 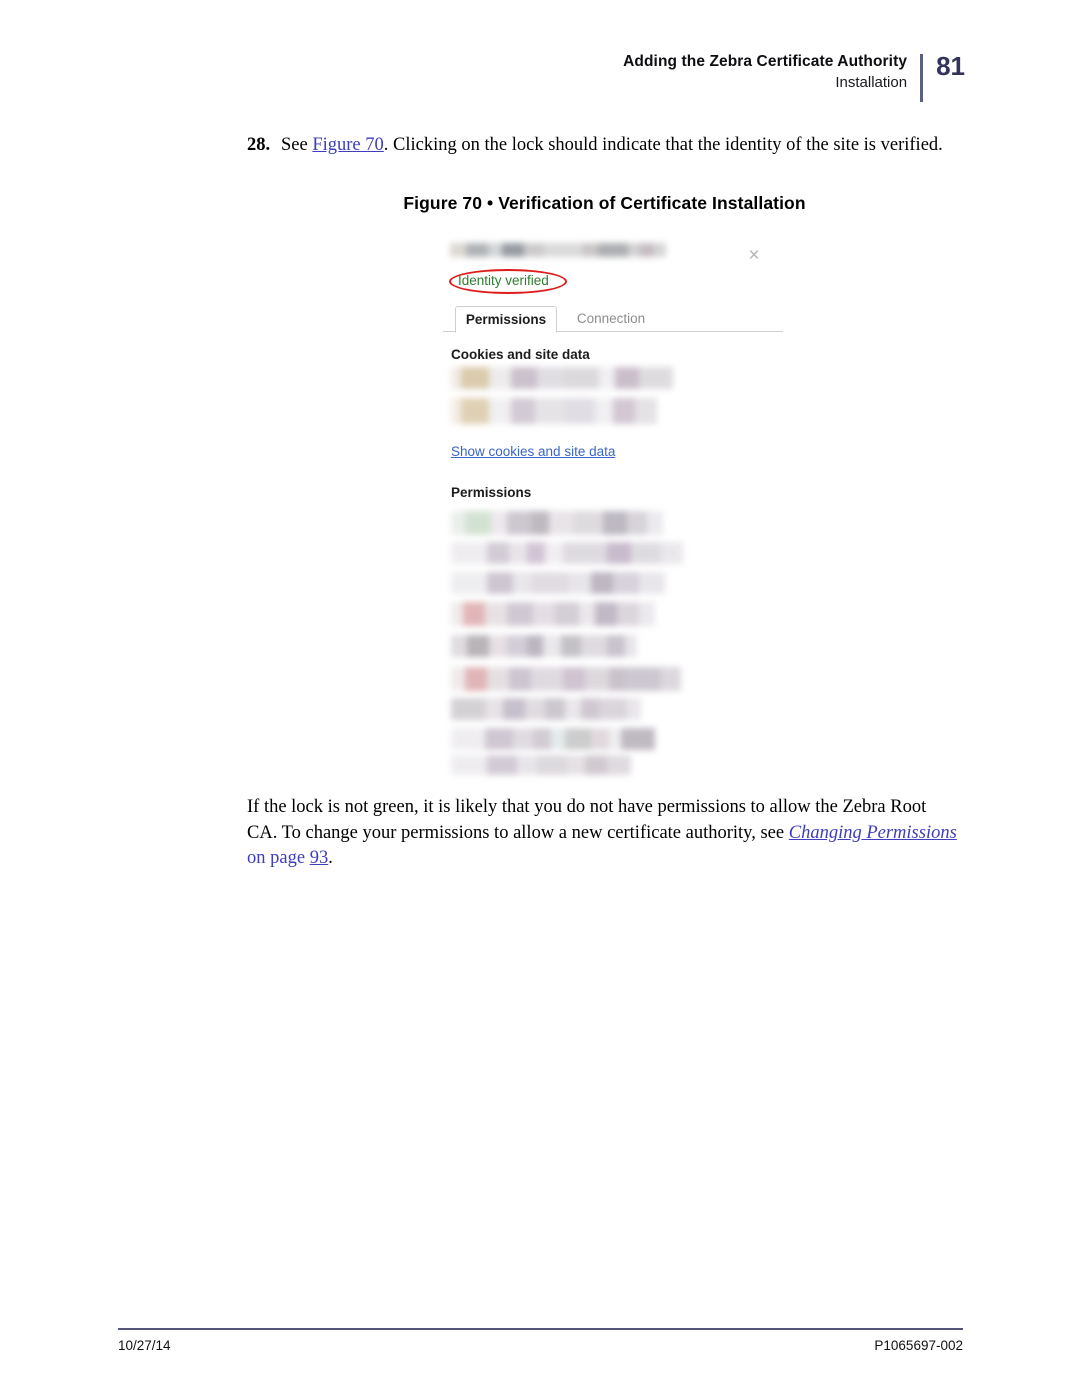 What do you see at coordinates (533, 451) in the screenshot?
I see `show-cookies-and-site-data-link: Show cookies and site data` at bounding box center [533, 451].